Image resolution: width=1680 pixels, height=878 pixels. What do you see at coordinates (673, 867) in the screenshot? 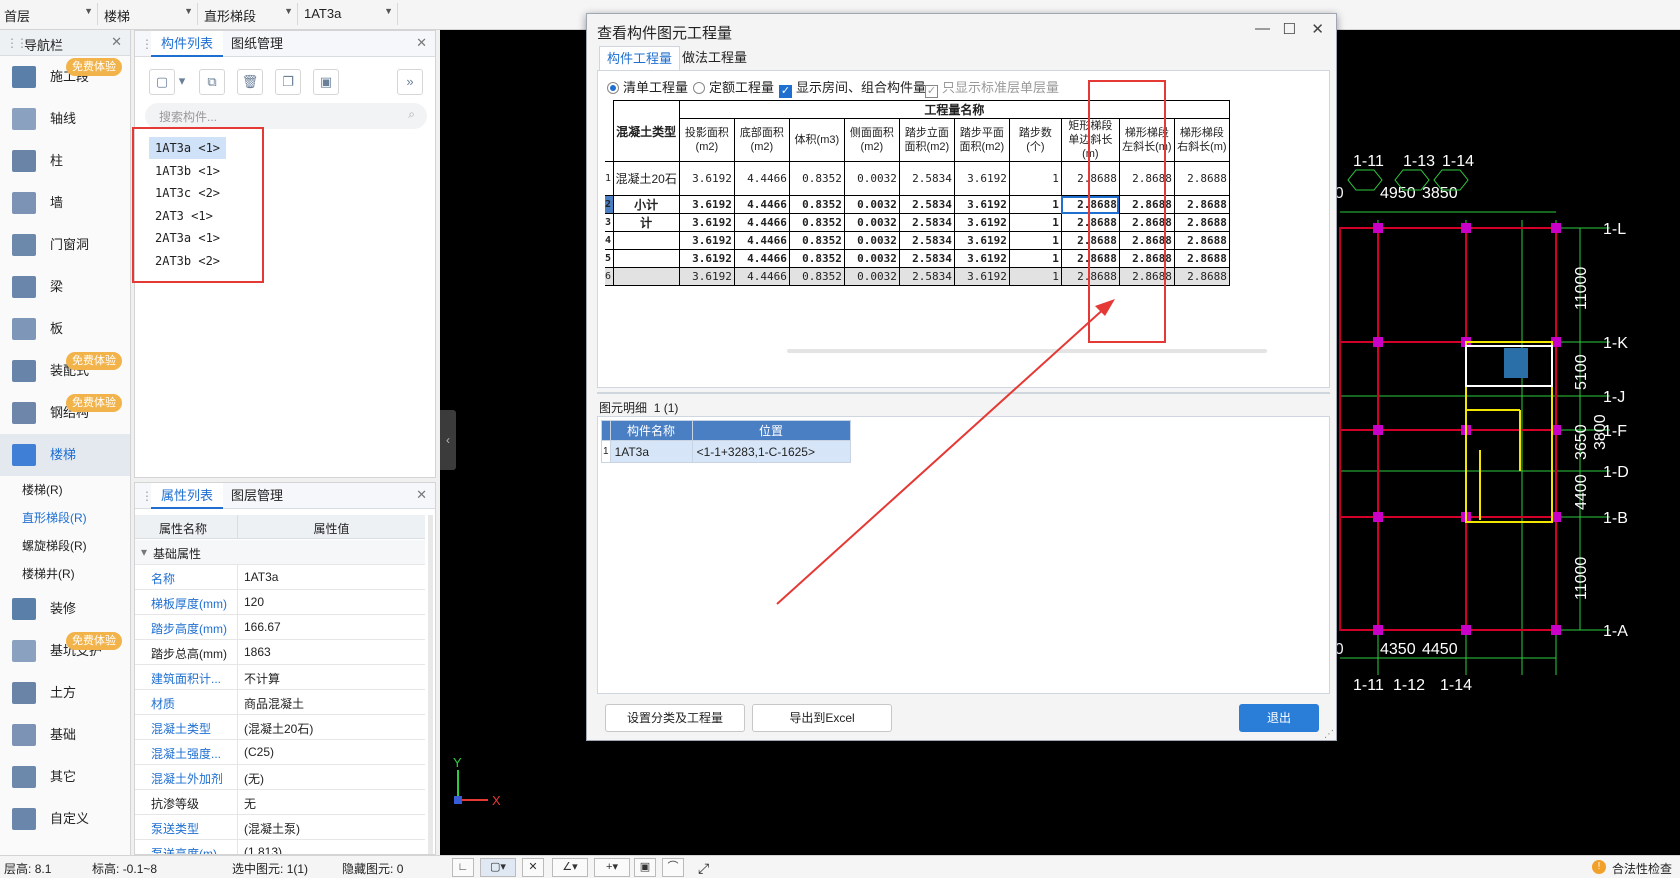
I see `arc-icon: ⌒` at bounding box center [673, 867].